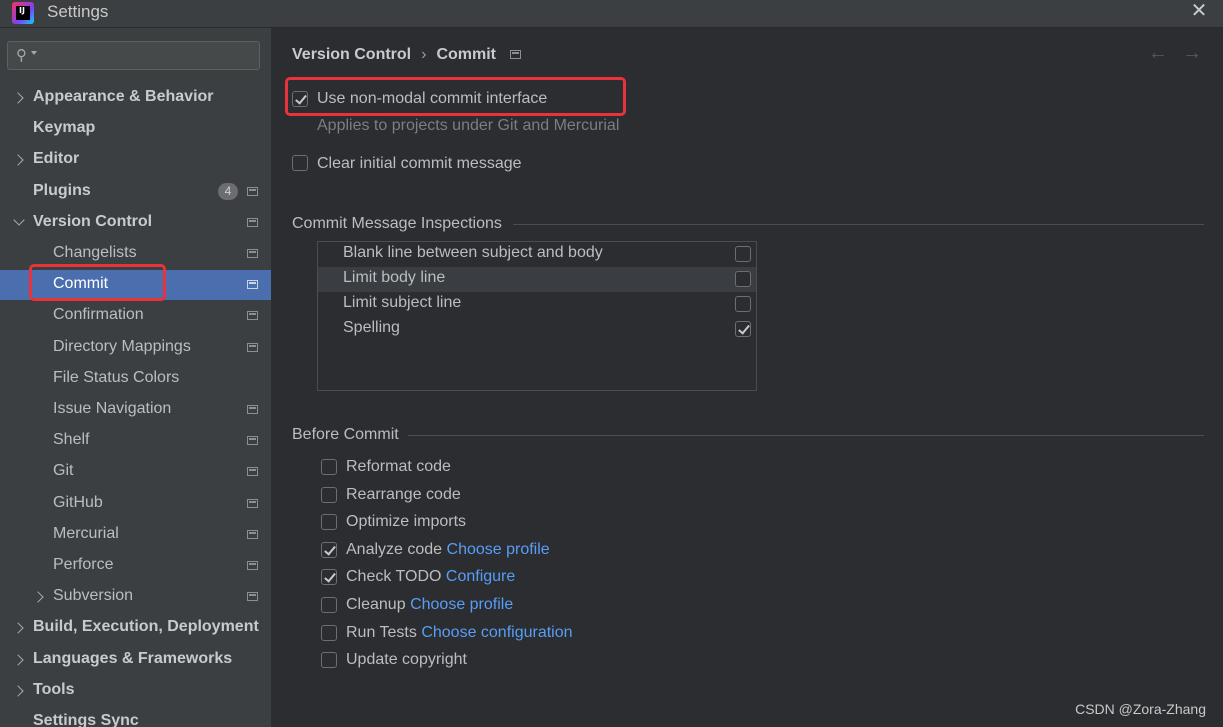 This screenshot has height=727, width=1223. I want to click on sidebar-item-label: Git, so click(63, 470).